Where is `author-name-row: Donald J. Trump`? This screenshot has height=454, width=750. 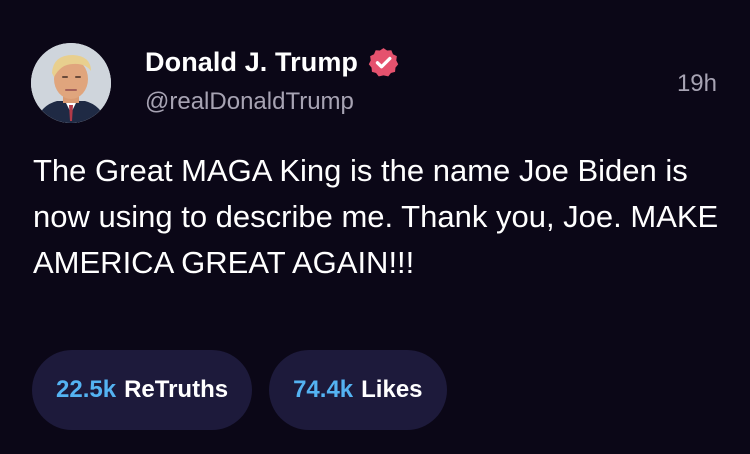
author-name-row: Donald J. Trump is located at coordinates (272, 62).